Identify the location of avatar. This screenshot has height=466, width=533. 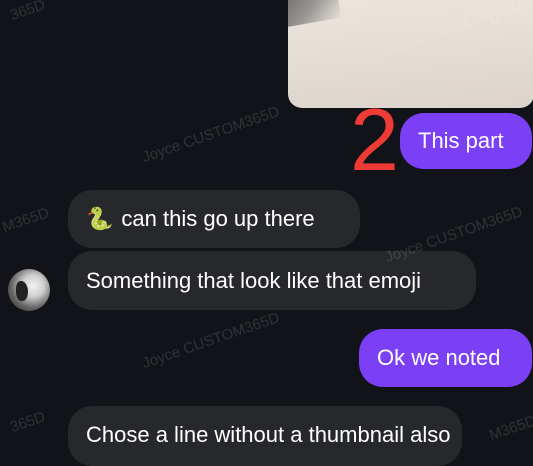
(29, 290).